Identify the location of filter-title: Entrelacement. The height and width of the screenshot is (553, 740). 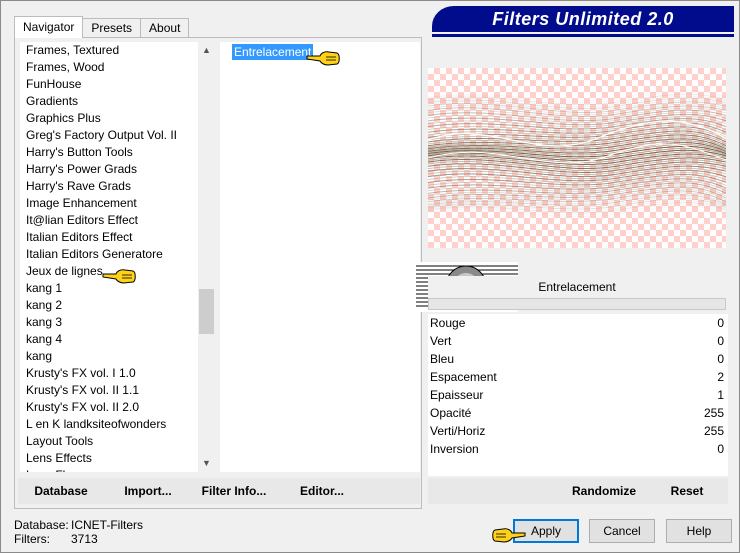
(577, 287).